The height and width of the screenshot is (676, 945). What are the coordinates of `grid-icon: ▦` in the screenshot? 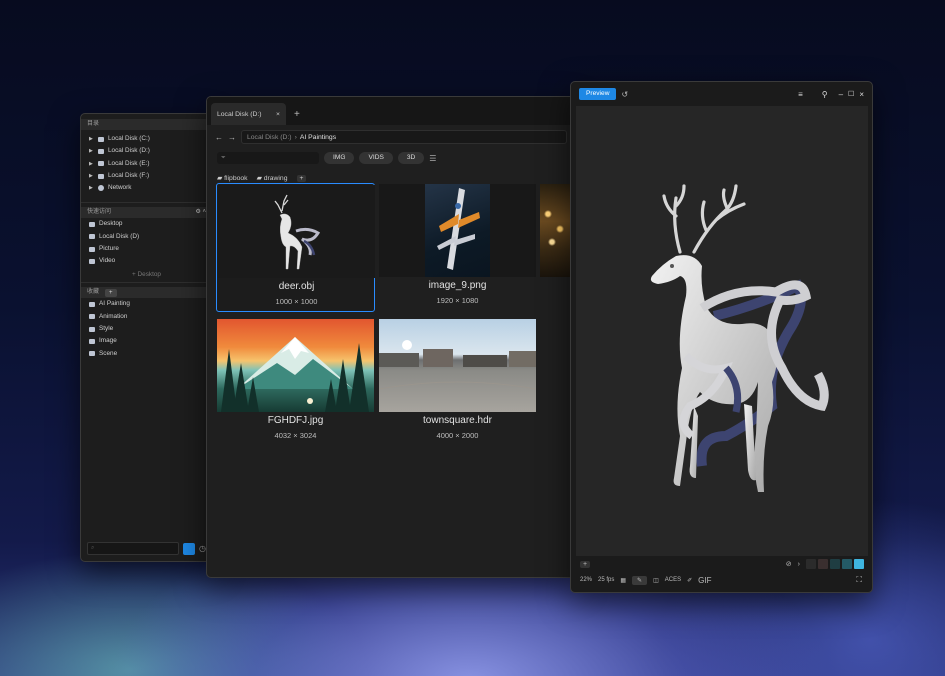 It's located at (623, 580).